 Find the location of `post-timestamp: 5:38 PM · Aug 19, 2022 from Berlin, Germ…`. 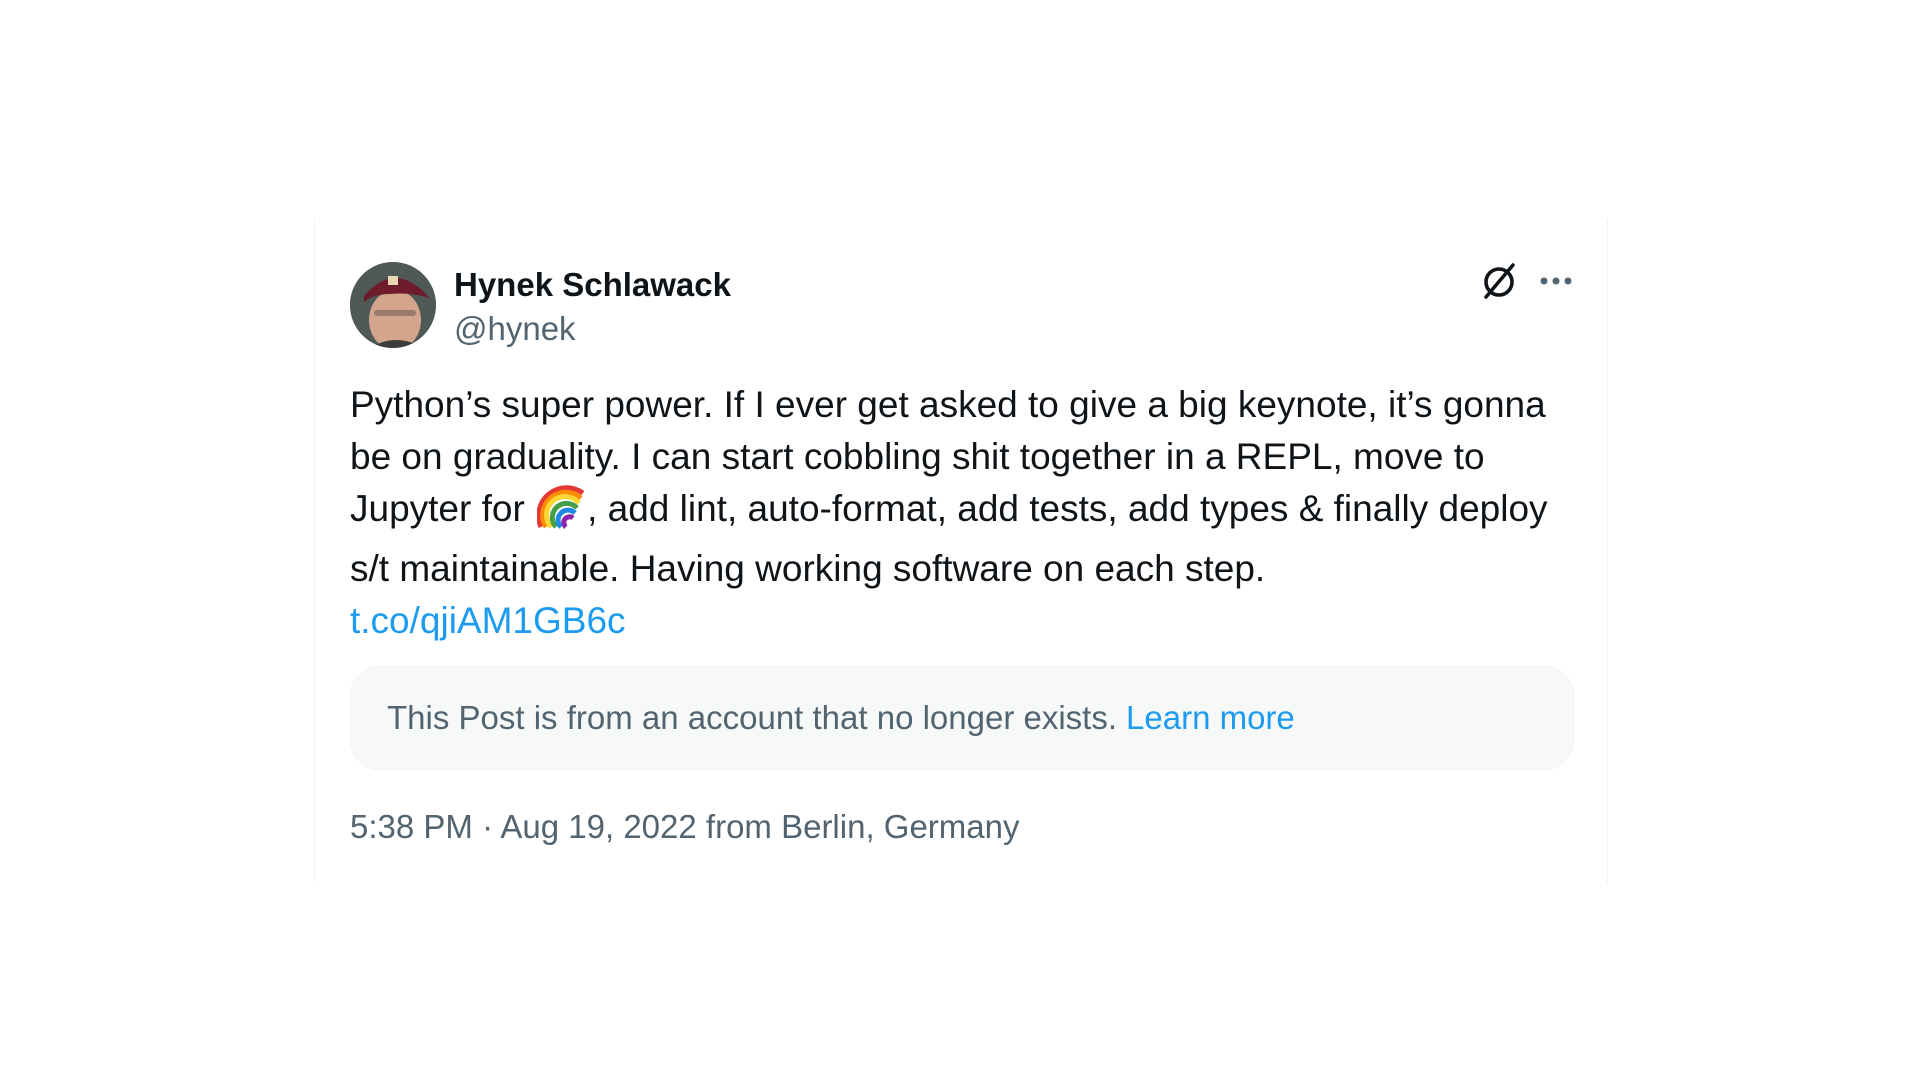

post-timestamp: 5:38 PM · Aug 19, 2022 from Berlin, Germ… is located at coordinates (685, 827).